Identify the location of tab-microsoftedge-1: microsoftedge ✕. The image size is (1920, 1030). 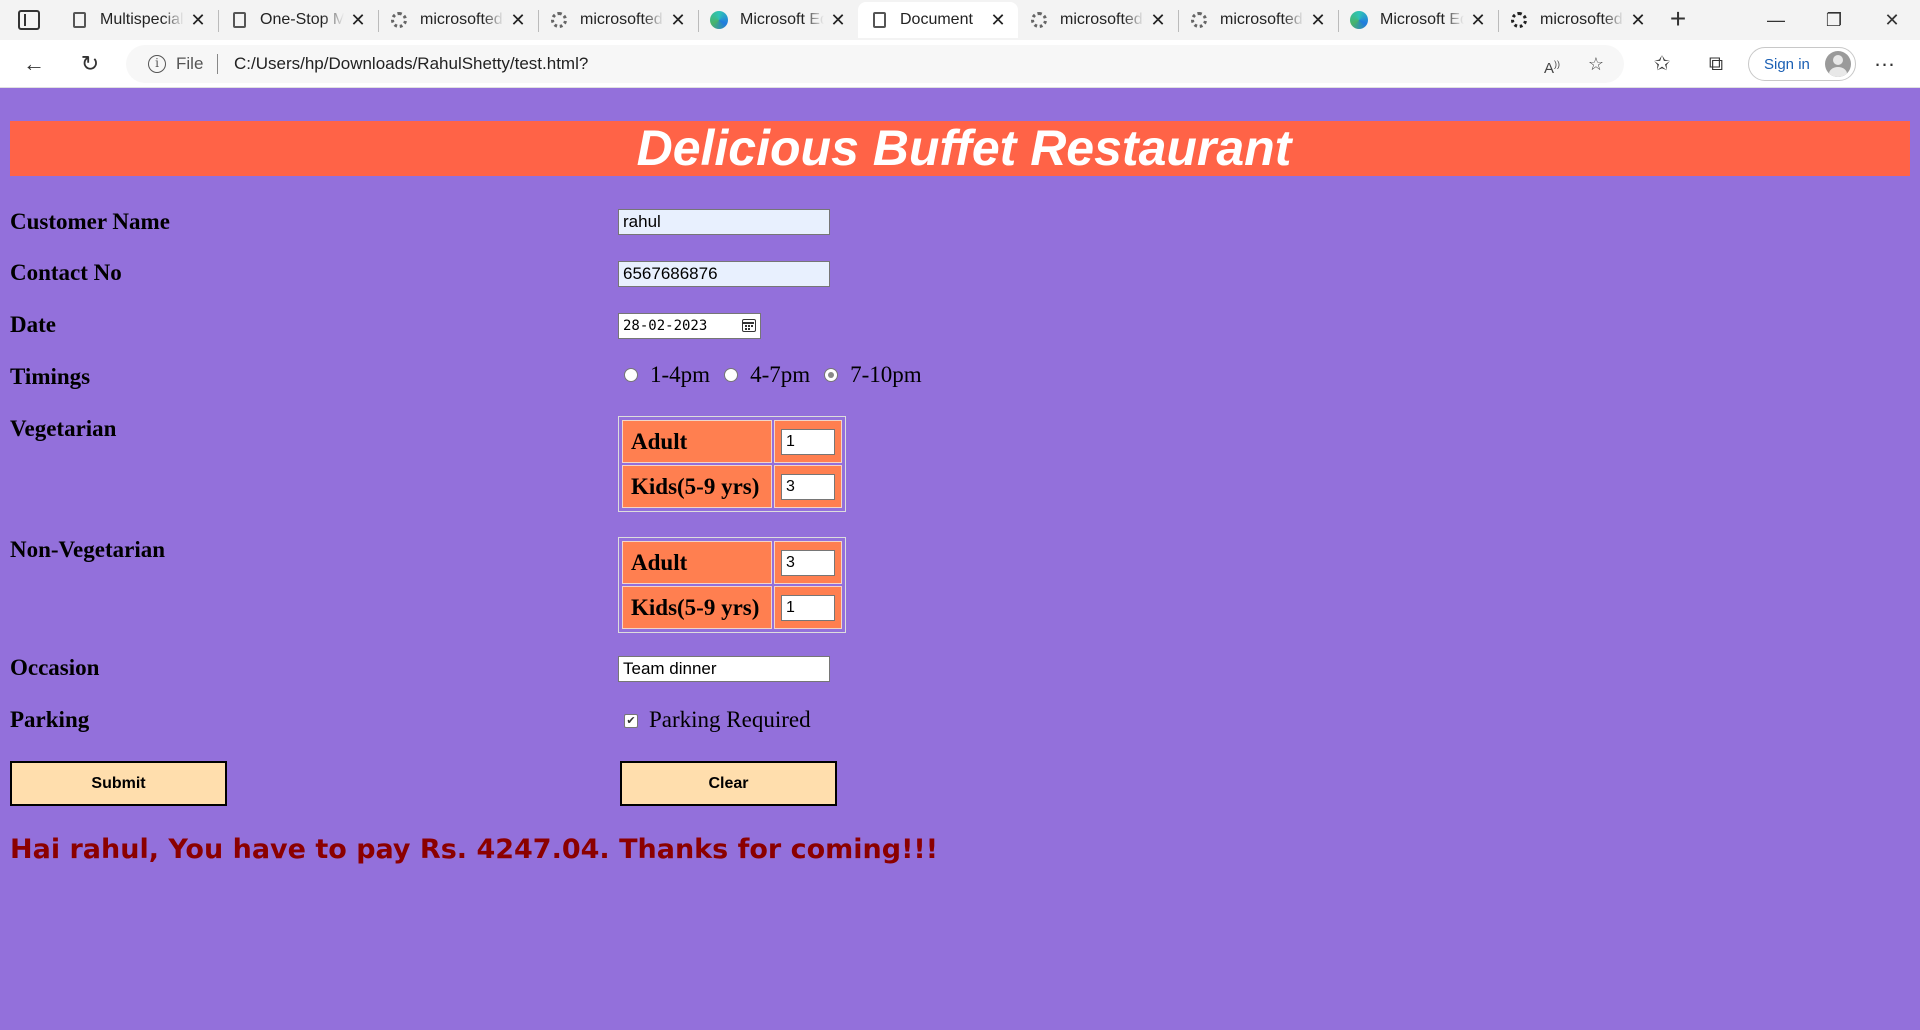
(458, 20).